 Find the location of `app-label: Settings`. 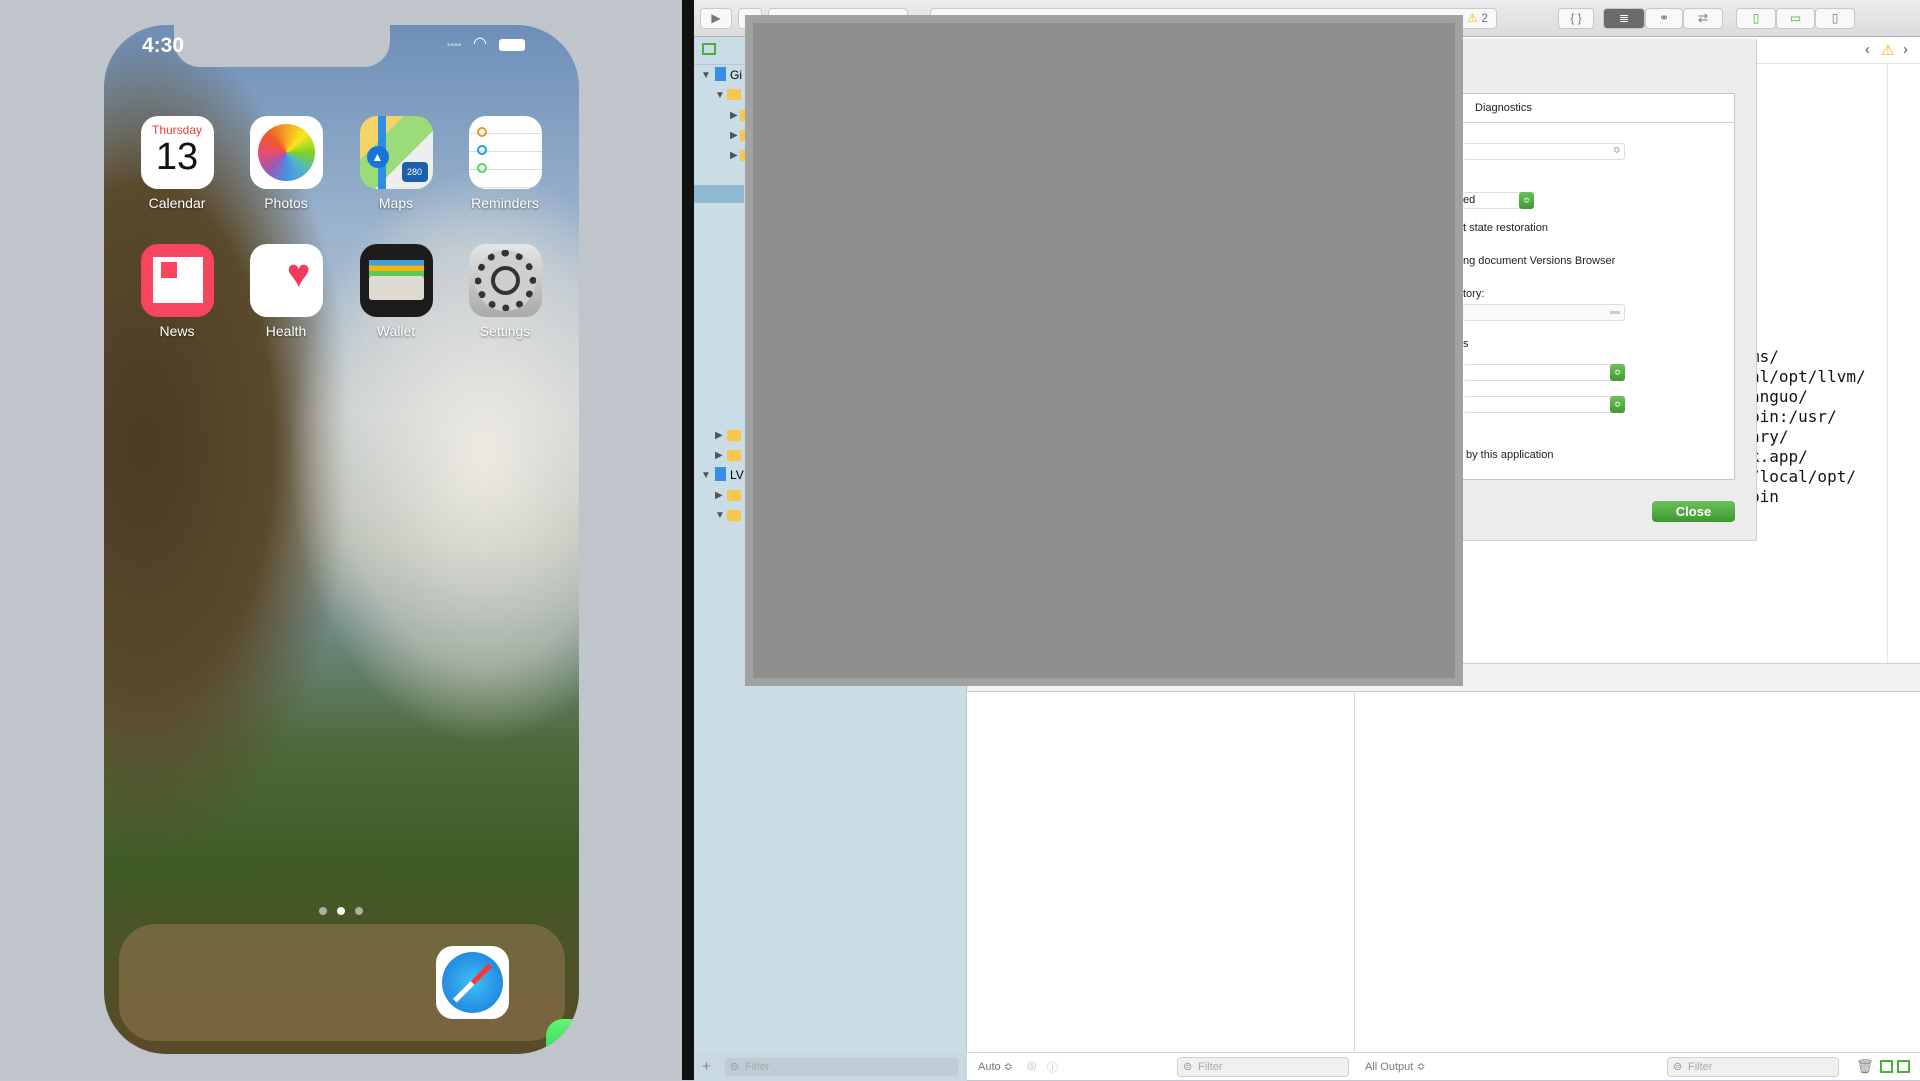

app-label: Settings is located at coordinates (505, 331).